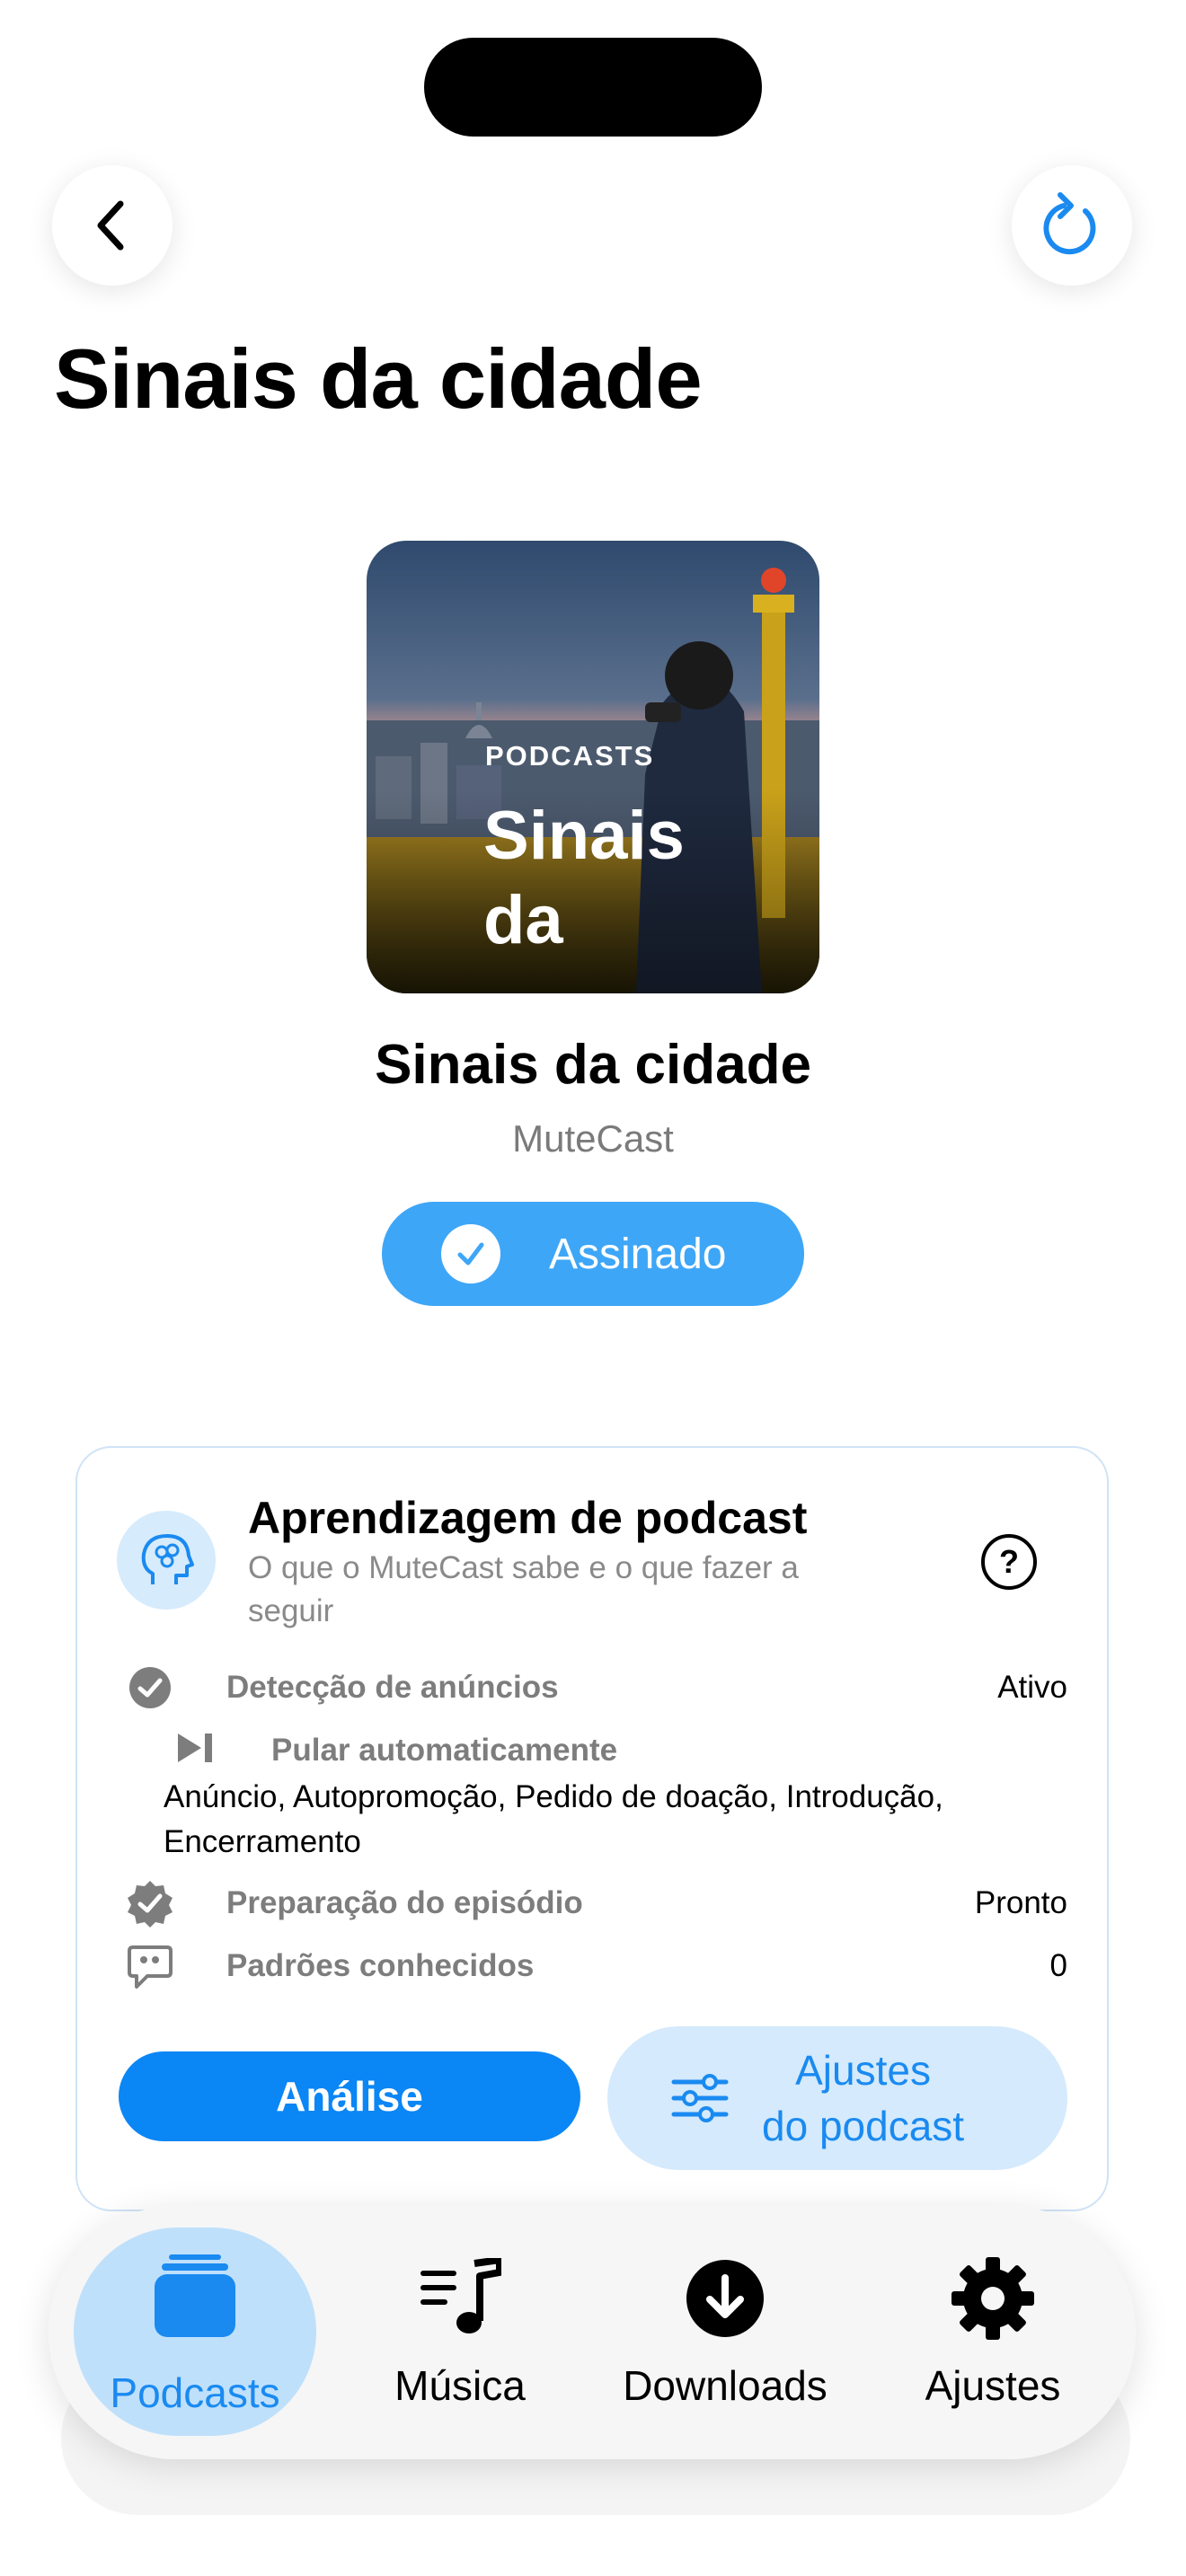 The width and height of the screenshot is (1186, 2576). What do you see at coordinates (584, 836) in the screenshot?
I see `cover-title-line: Sinais` at bounding box center [584, 836].